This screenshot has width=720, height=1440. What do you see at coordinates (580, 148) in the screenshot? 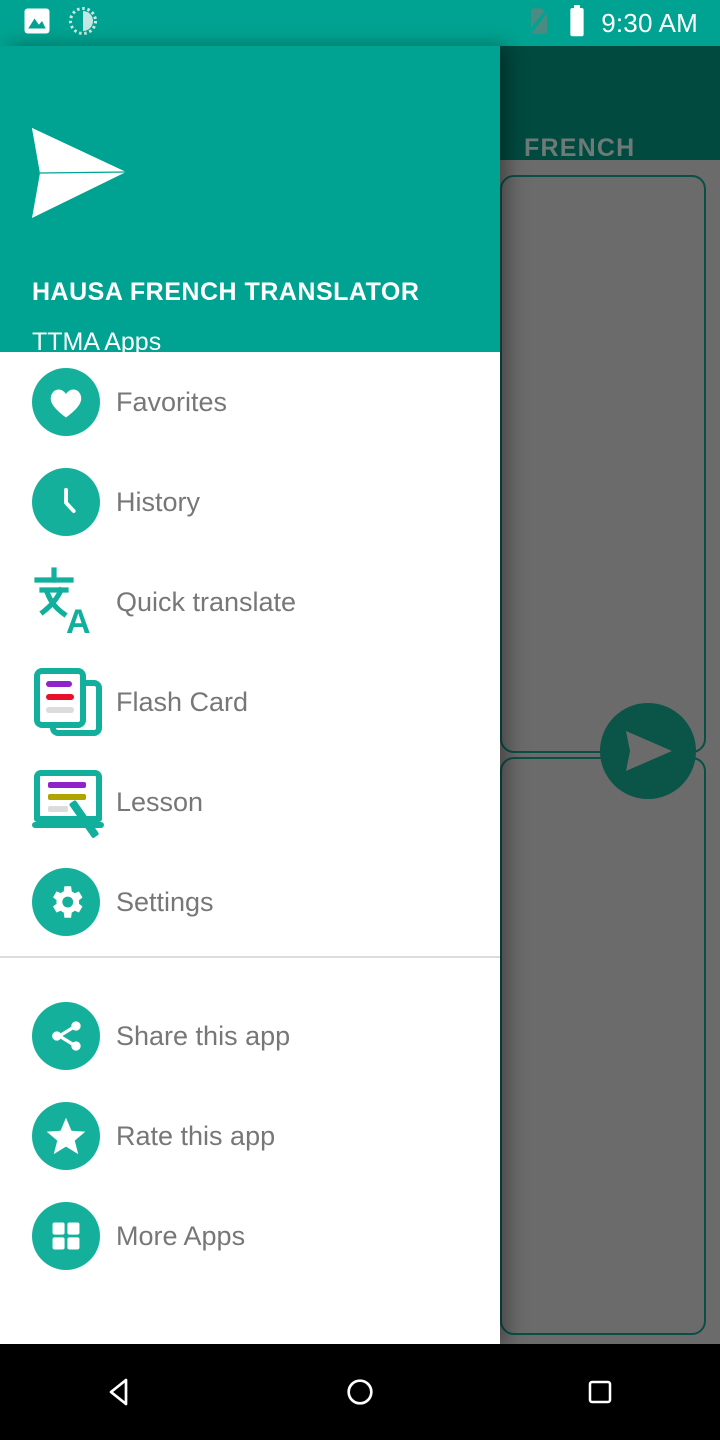
I see `appbar-language-label: FRENCH` at bounding box center [580, 148].